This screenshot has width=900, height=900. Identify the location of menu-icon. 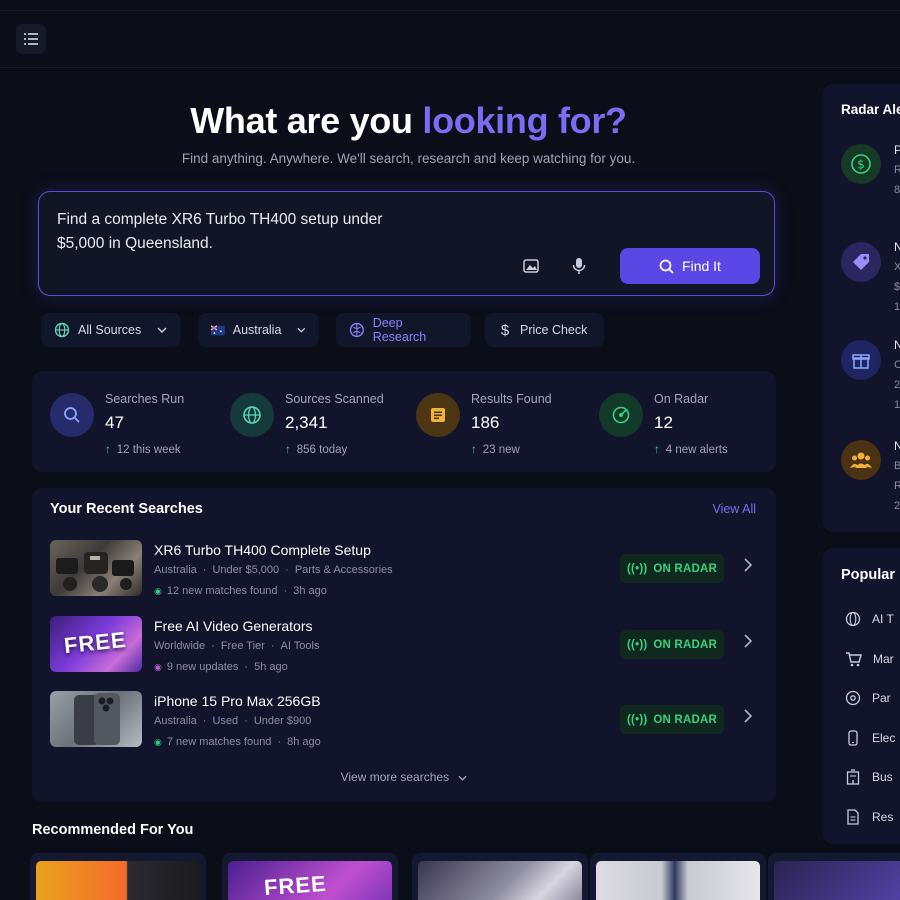
(31, 39).